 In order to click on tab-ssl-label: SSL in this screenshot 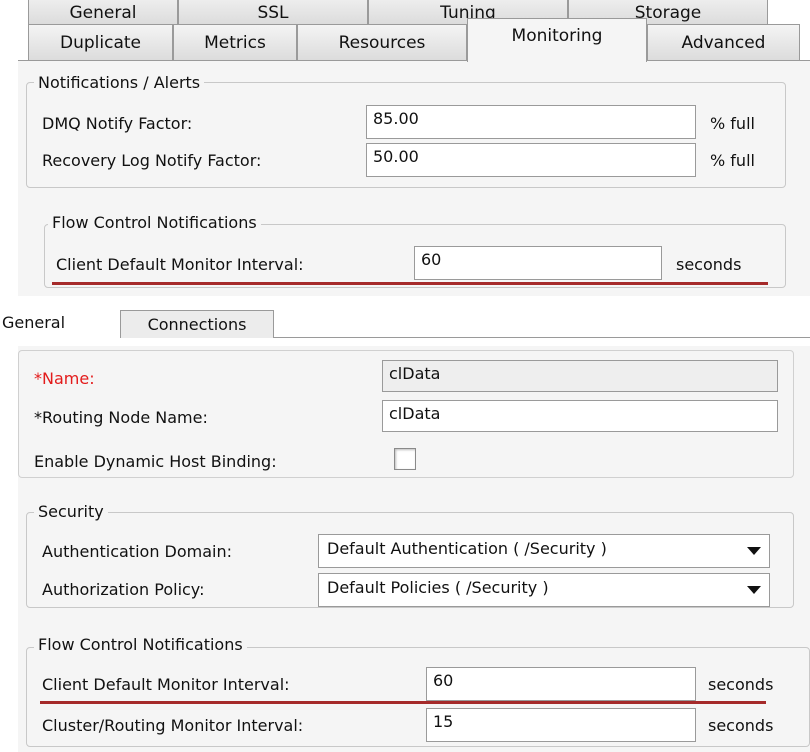, I will do `click(273, 13)`.